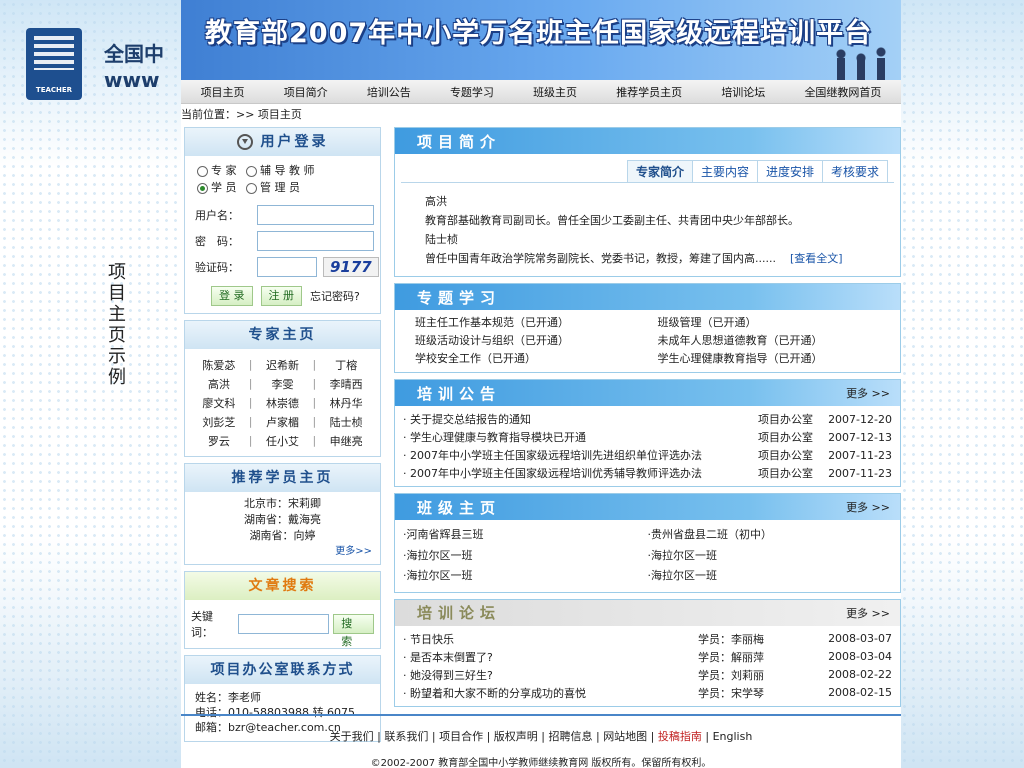 This screenshot has height=768, width=1024. I want to click on topic-link: 学校安全工作（已开通）, so click(536, 359).